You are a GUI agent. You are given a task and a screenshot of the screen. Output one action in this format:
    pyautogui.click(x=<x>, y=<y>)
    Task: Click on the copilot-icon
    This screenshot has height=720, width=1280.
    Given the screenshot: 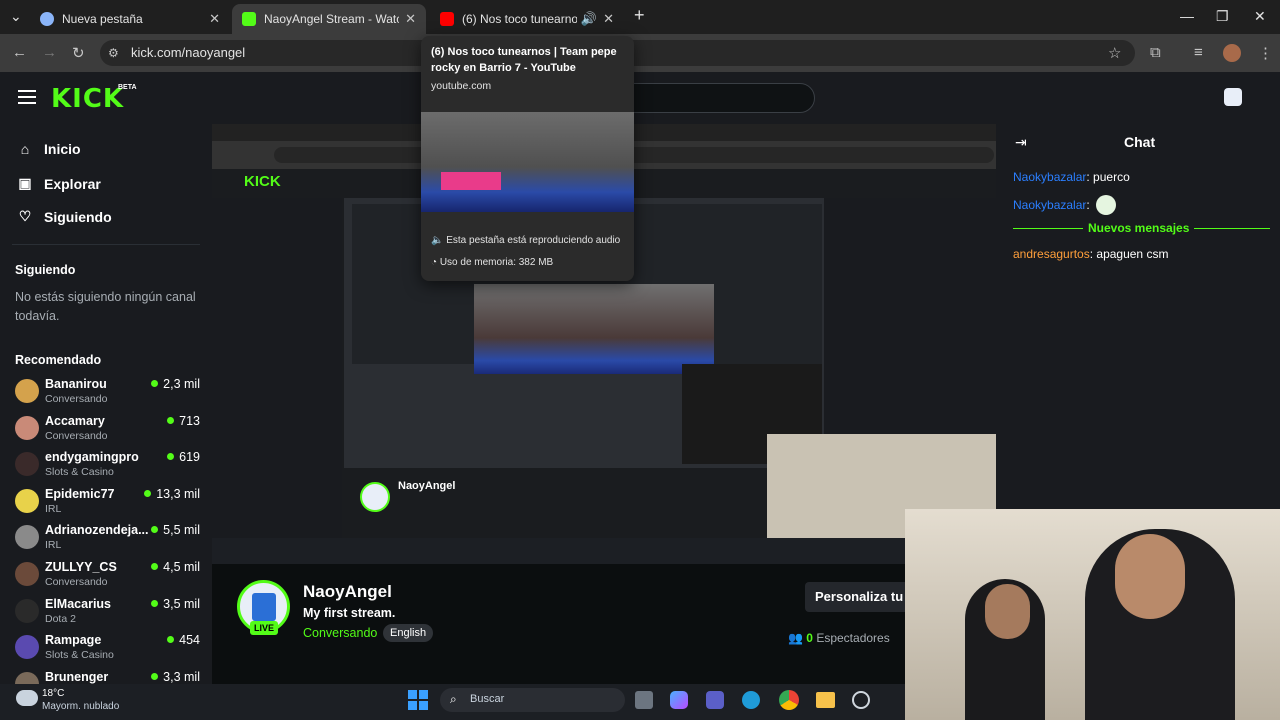 What is the action you would take?
    pyautogui.click(x=679, y=700)
    